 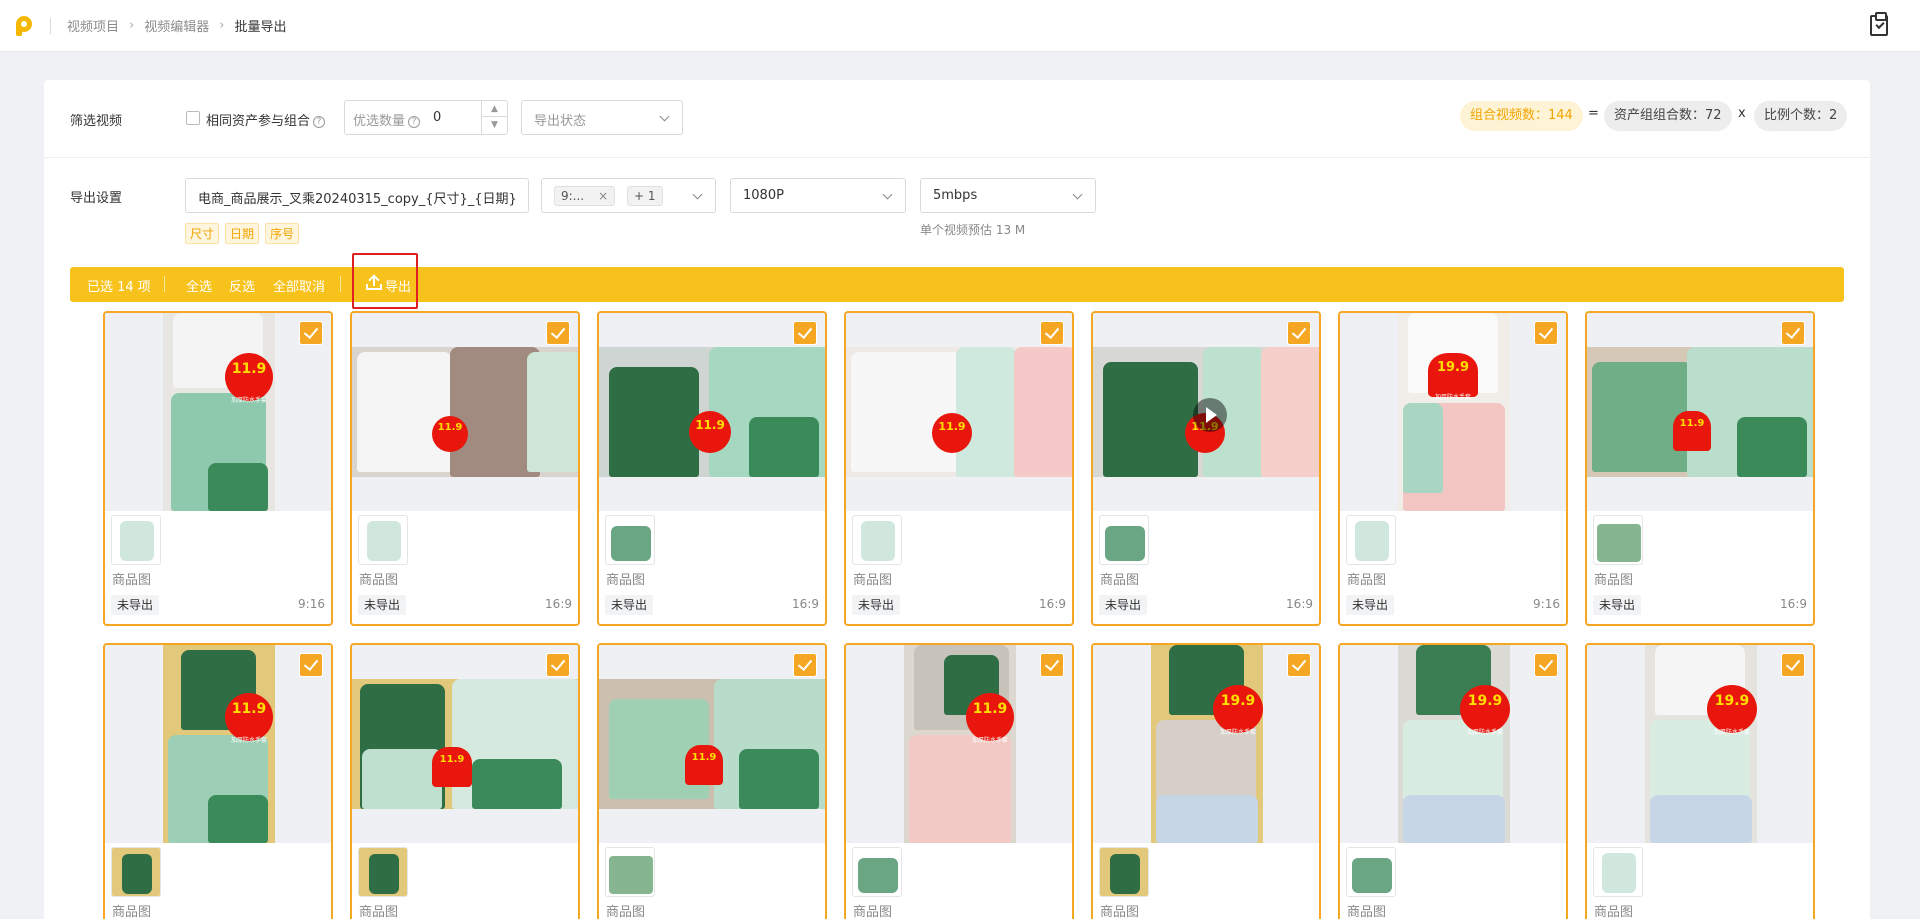 What do you see at coordinates (818, 195) in the screenshot?
I see `resolution-select: 1080P` at bounding box center [818, 195].